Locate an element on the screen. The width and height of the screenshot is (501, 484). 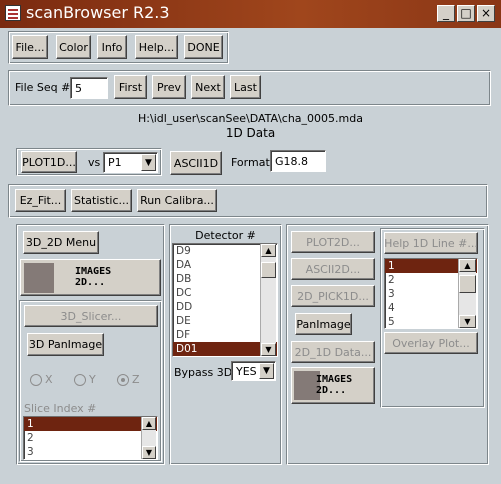
vs-label: vs is located at coordinates (94, 162).